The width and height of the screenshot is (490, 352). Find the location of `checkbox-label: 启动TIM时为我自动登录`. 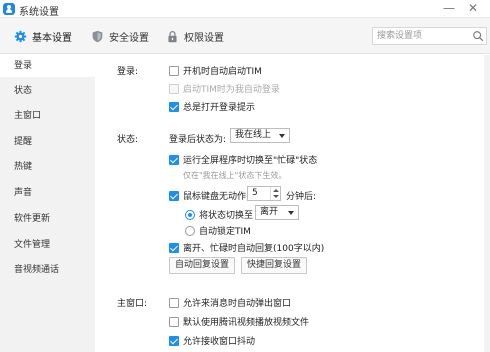

checkbox-label: 启动TIM时为我自动登录 is located at coordinates (231, 90).